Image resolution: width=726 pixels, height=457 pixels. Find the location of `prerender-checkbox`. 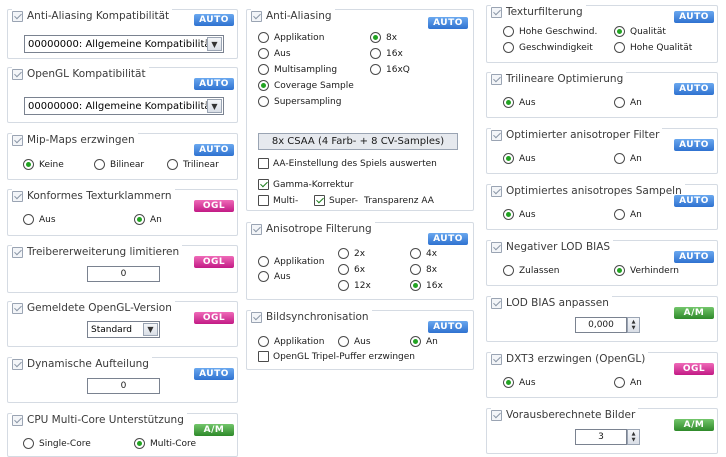

prerender-checkbox is located at coordinates (496, 415).